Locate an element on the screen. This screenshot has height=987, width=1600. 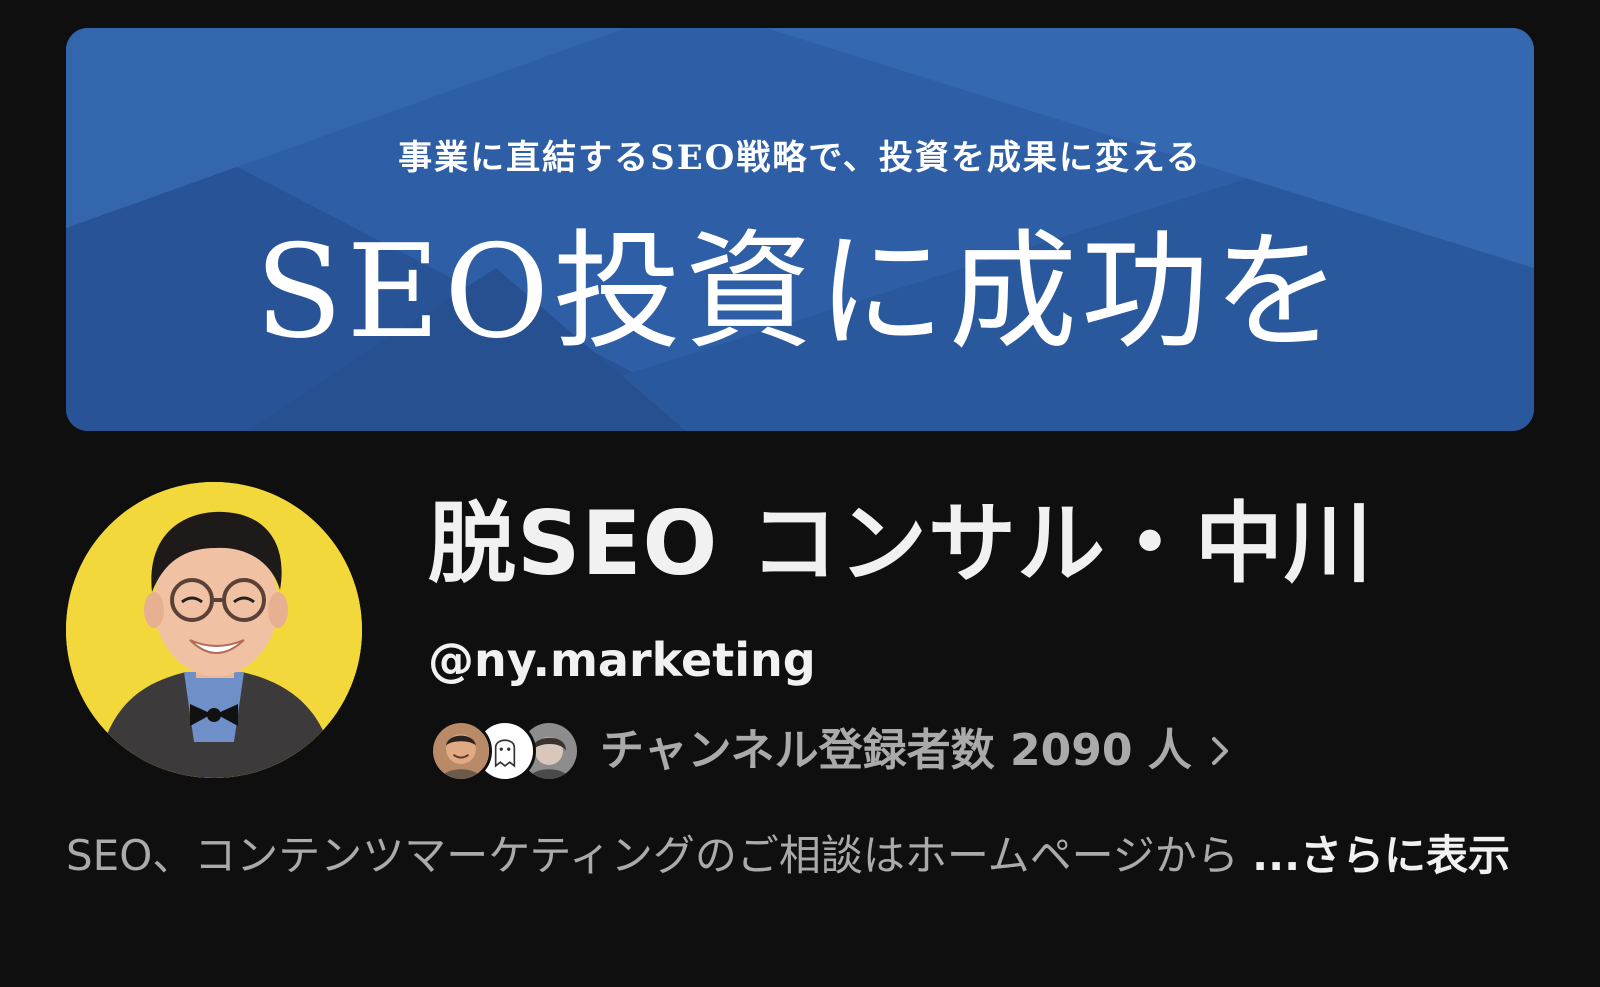
show-more-link: ...さらに表示 is located at coordinates (1381, 855).